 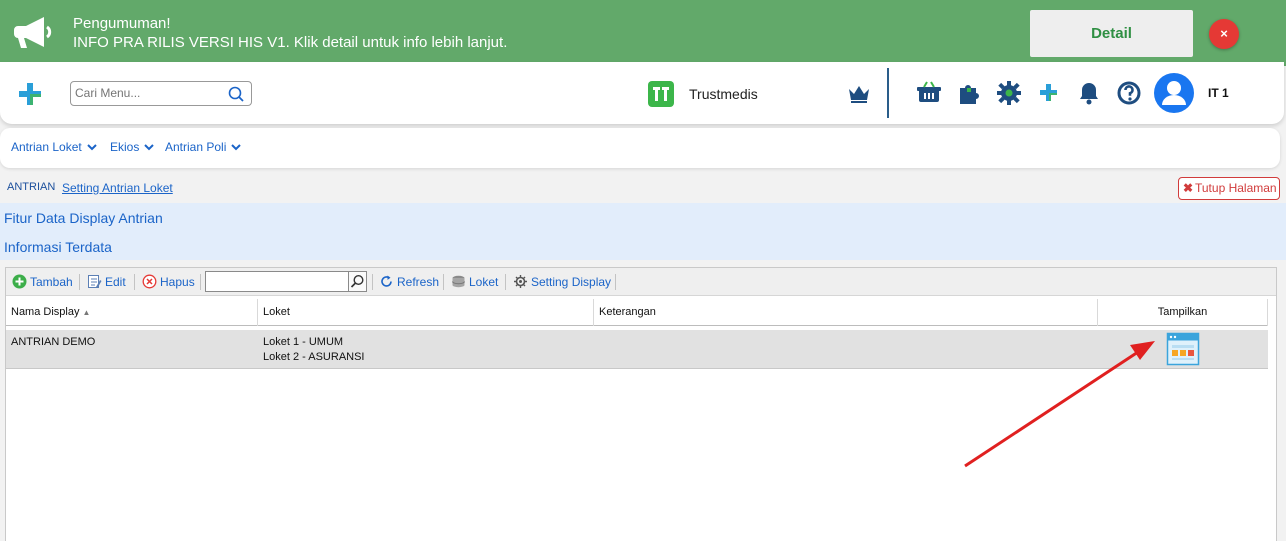 I want to click on menu-antrian-loket: Antrian Loket, so click(x=54, y=147).